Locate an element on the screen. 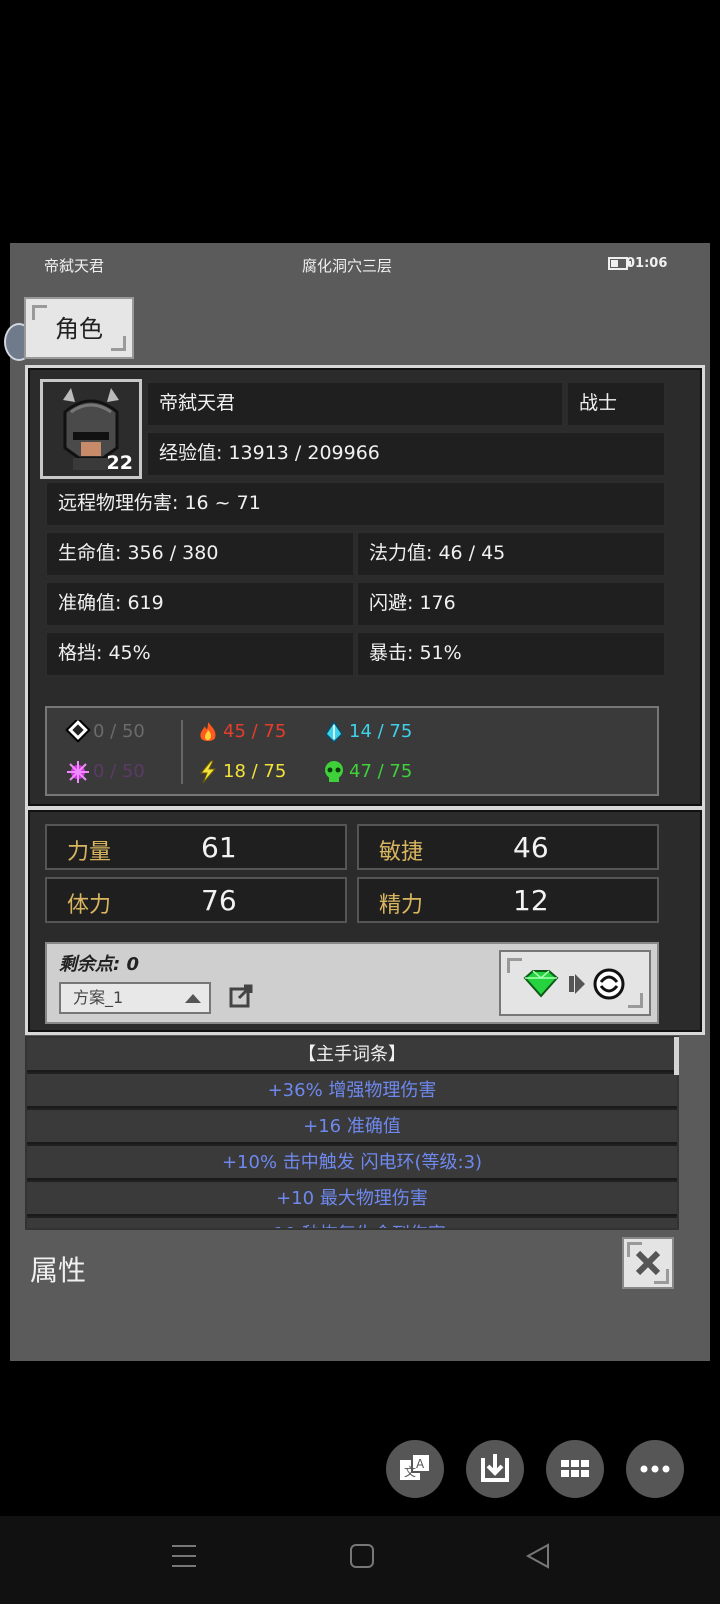  back-icon is located at coordinates (538, 1556).